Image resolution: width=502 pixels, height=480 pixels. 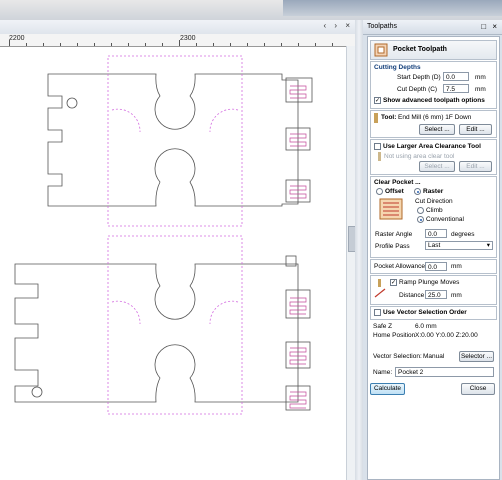 I want to click on chevron-down-icon: ▾, so click(x=488, y=245).